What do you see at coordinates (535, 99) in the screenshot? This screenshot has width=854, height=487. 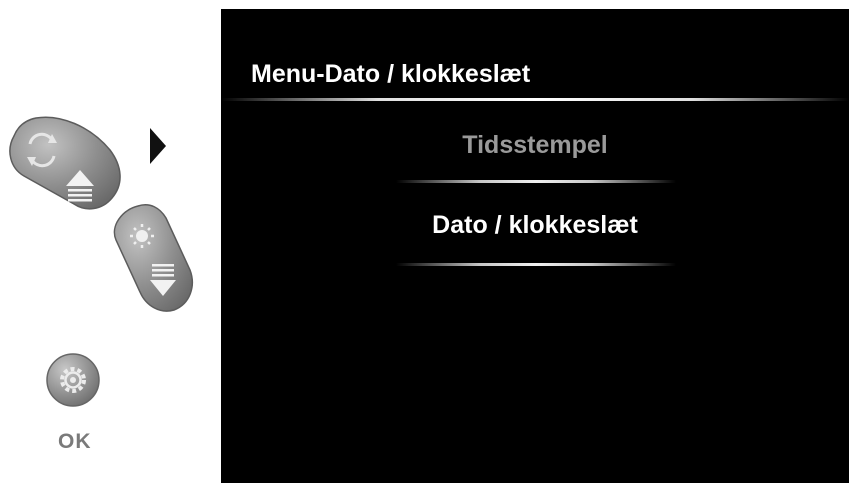 I see `title-divider` at bounding box center [535, 99].